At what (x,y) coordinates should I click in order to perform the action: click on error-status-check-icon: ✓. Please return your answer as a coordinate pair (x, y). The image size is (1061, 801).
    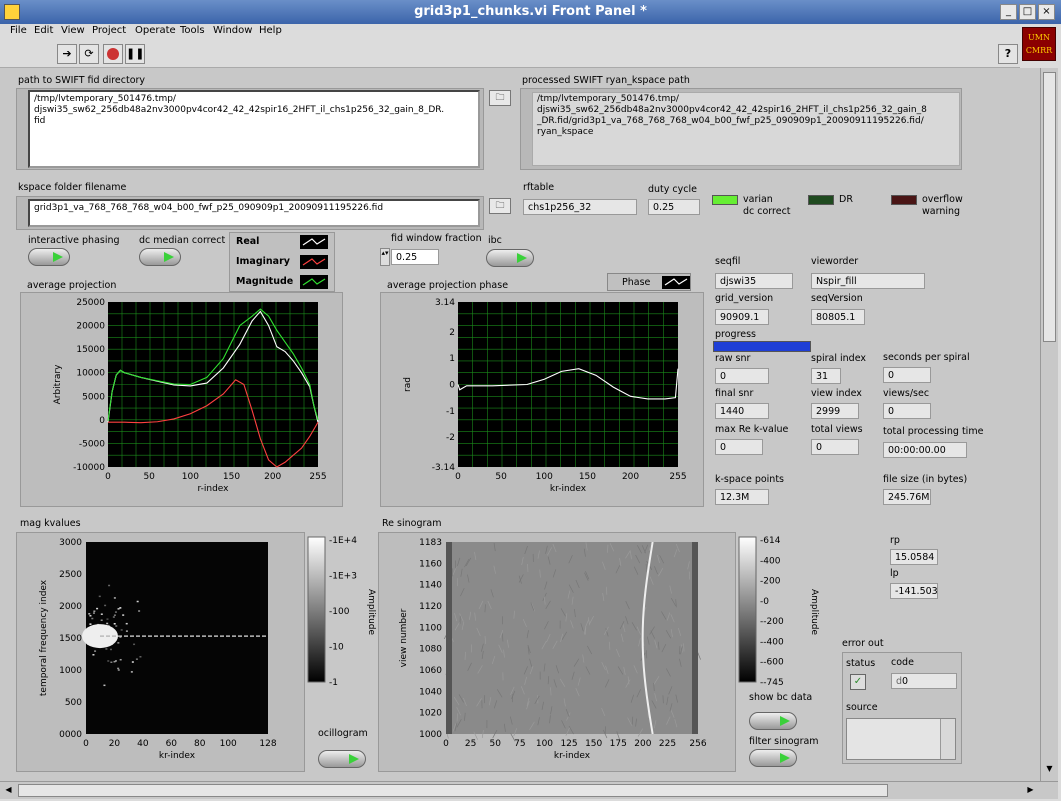
    Looking at the image, I should click on (858, 682).